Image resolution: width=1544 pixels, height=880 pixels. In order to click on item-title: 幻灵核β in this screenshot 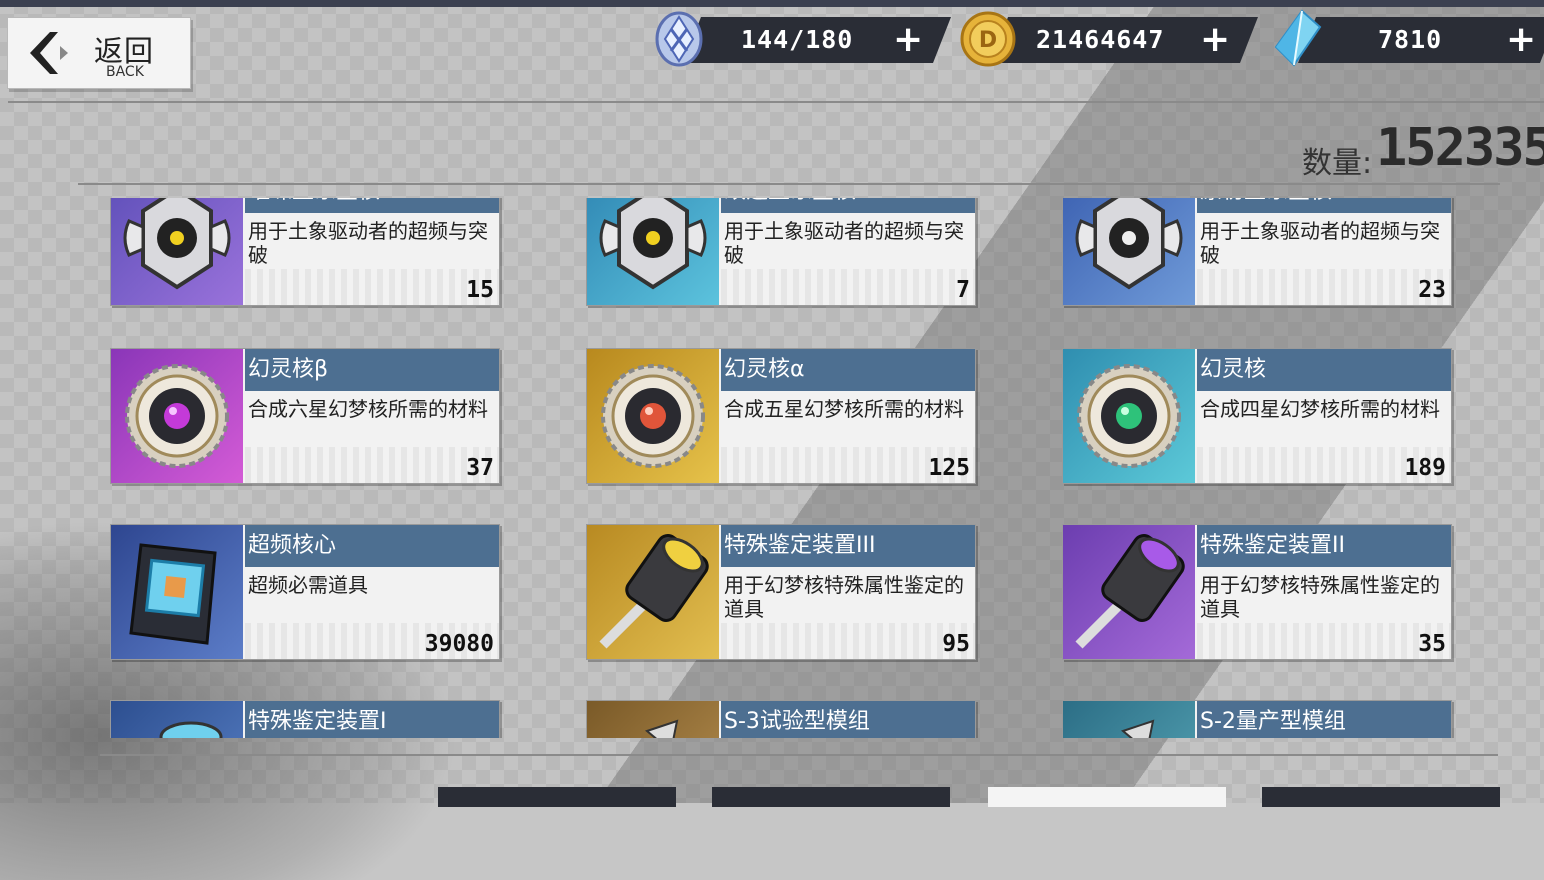, I will do `click(372, 370)`.